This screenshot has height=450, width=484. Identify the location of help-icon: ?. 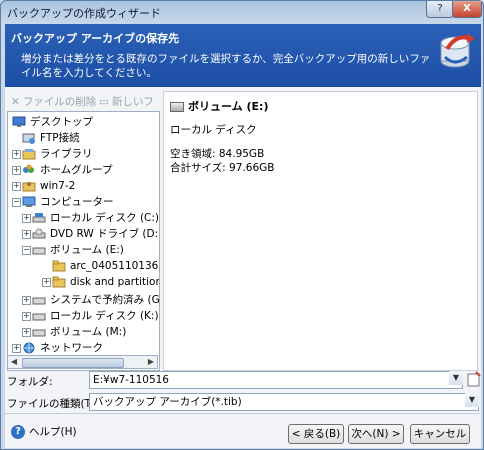
(18, 432).